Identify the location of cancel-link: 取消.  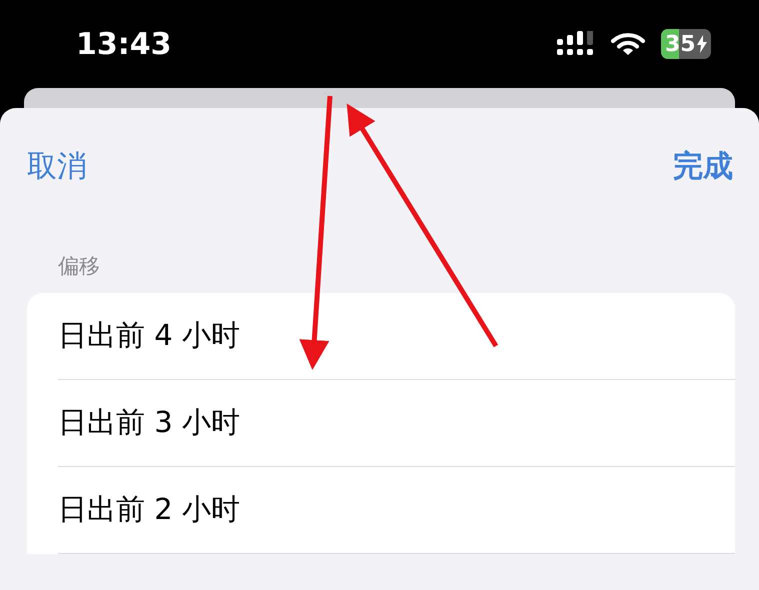
(57, 166).